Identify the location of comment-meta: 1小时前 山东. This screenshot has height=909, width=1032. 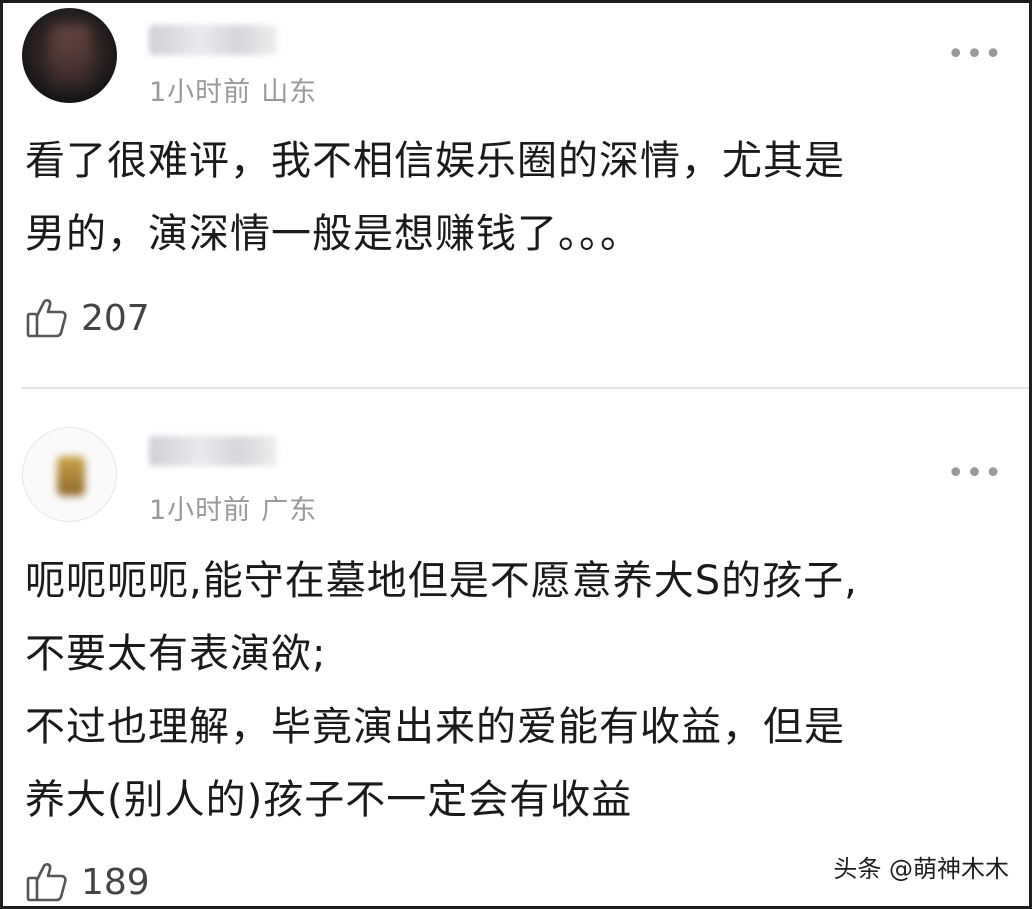
(233, 89).